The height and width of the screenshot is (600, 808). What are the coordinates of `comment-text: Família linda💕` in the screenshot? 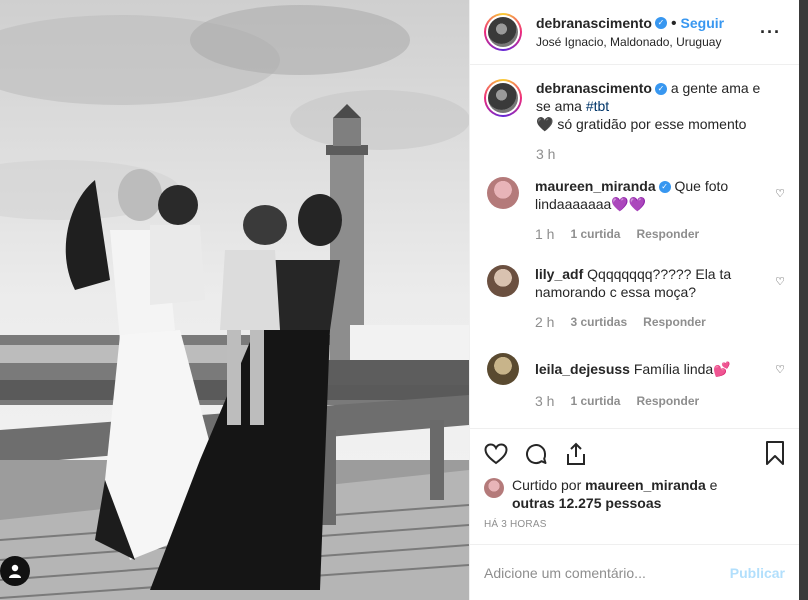 It's located at (682, 369).